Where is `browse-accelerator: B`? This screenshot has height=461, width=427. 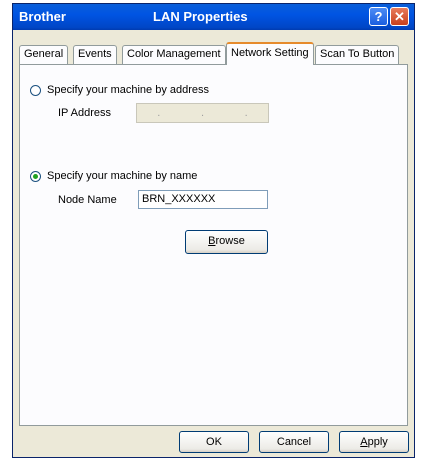 browse-accelerator: B is located at coordinates (212, 241).